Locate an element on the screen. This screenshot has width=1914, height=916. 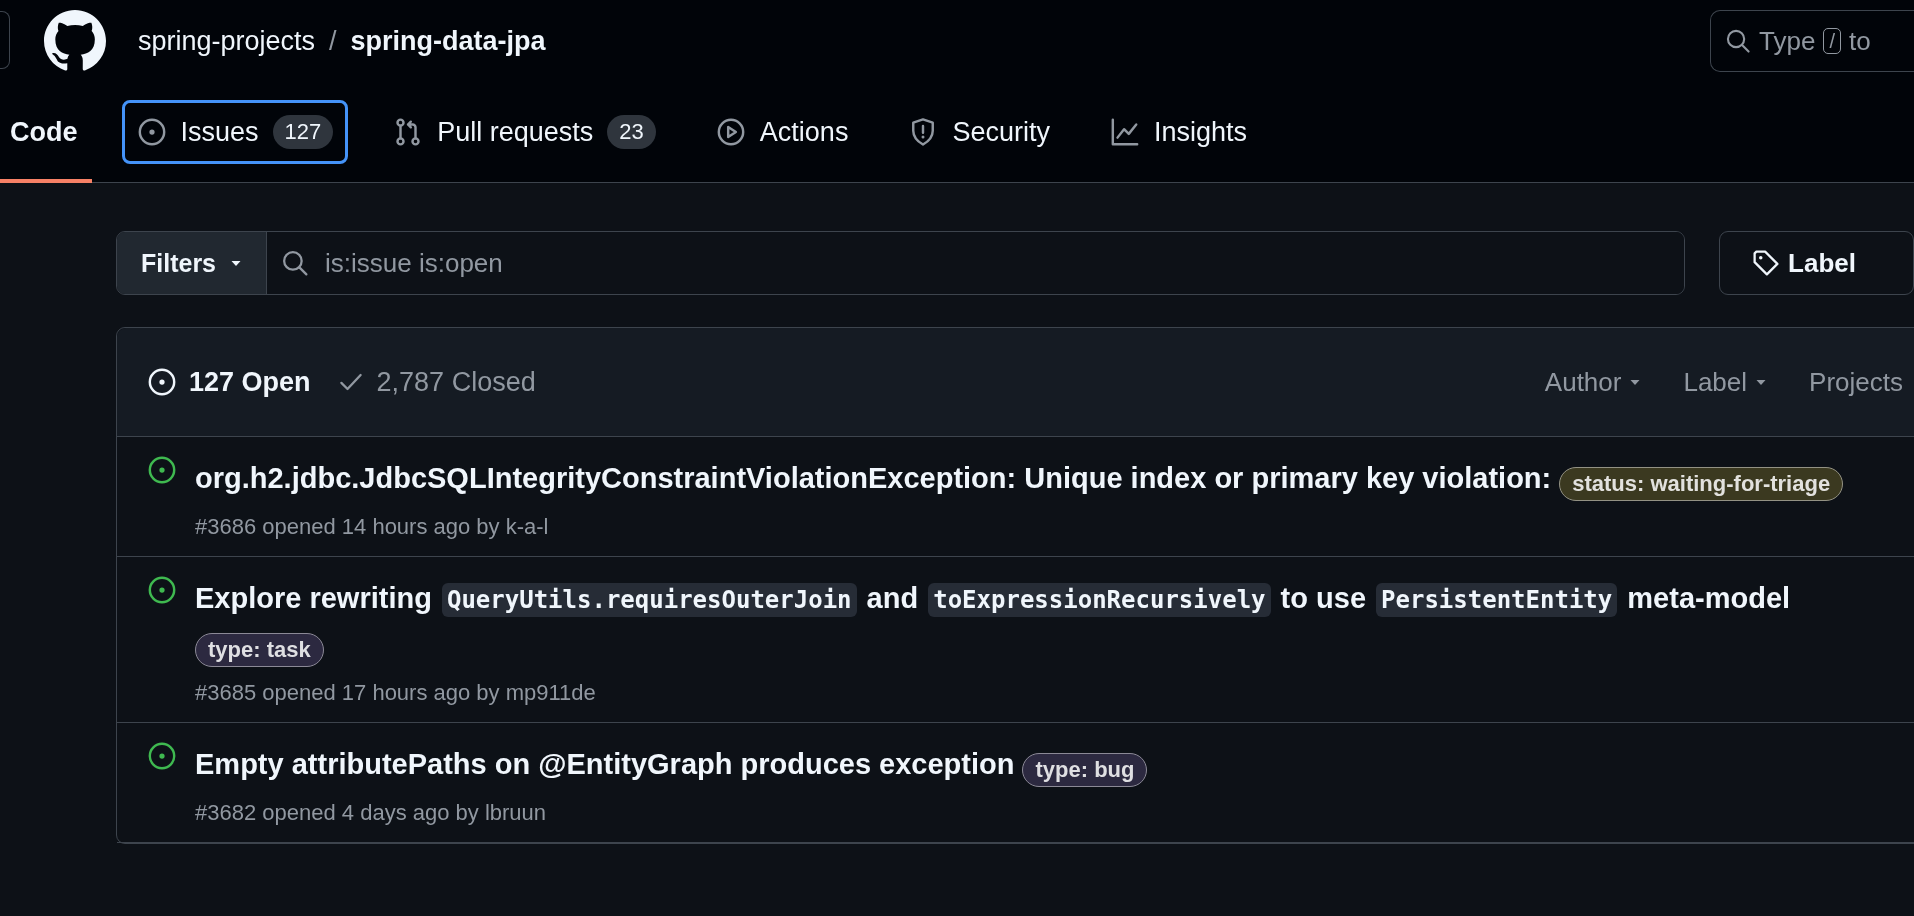
line-graph-icon is located at coordinates (1124, 132).